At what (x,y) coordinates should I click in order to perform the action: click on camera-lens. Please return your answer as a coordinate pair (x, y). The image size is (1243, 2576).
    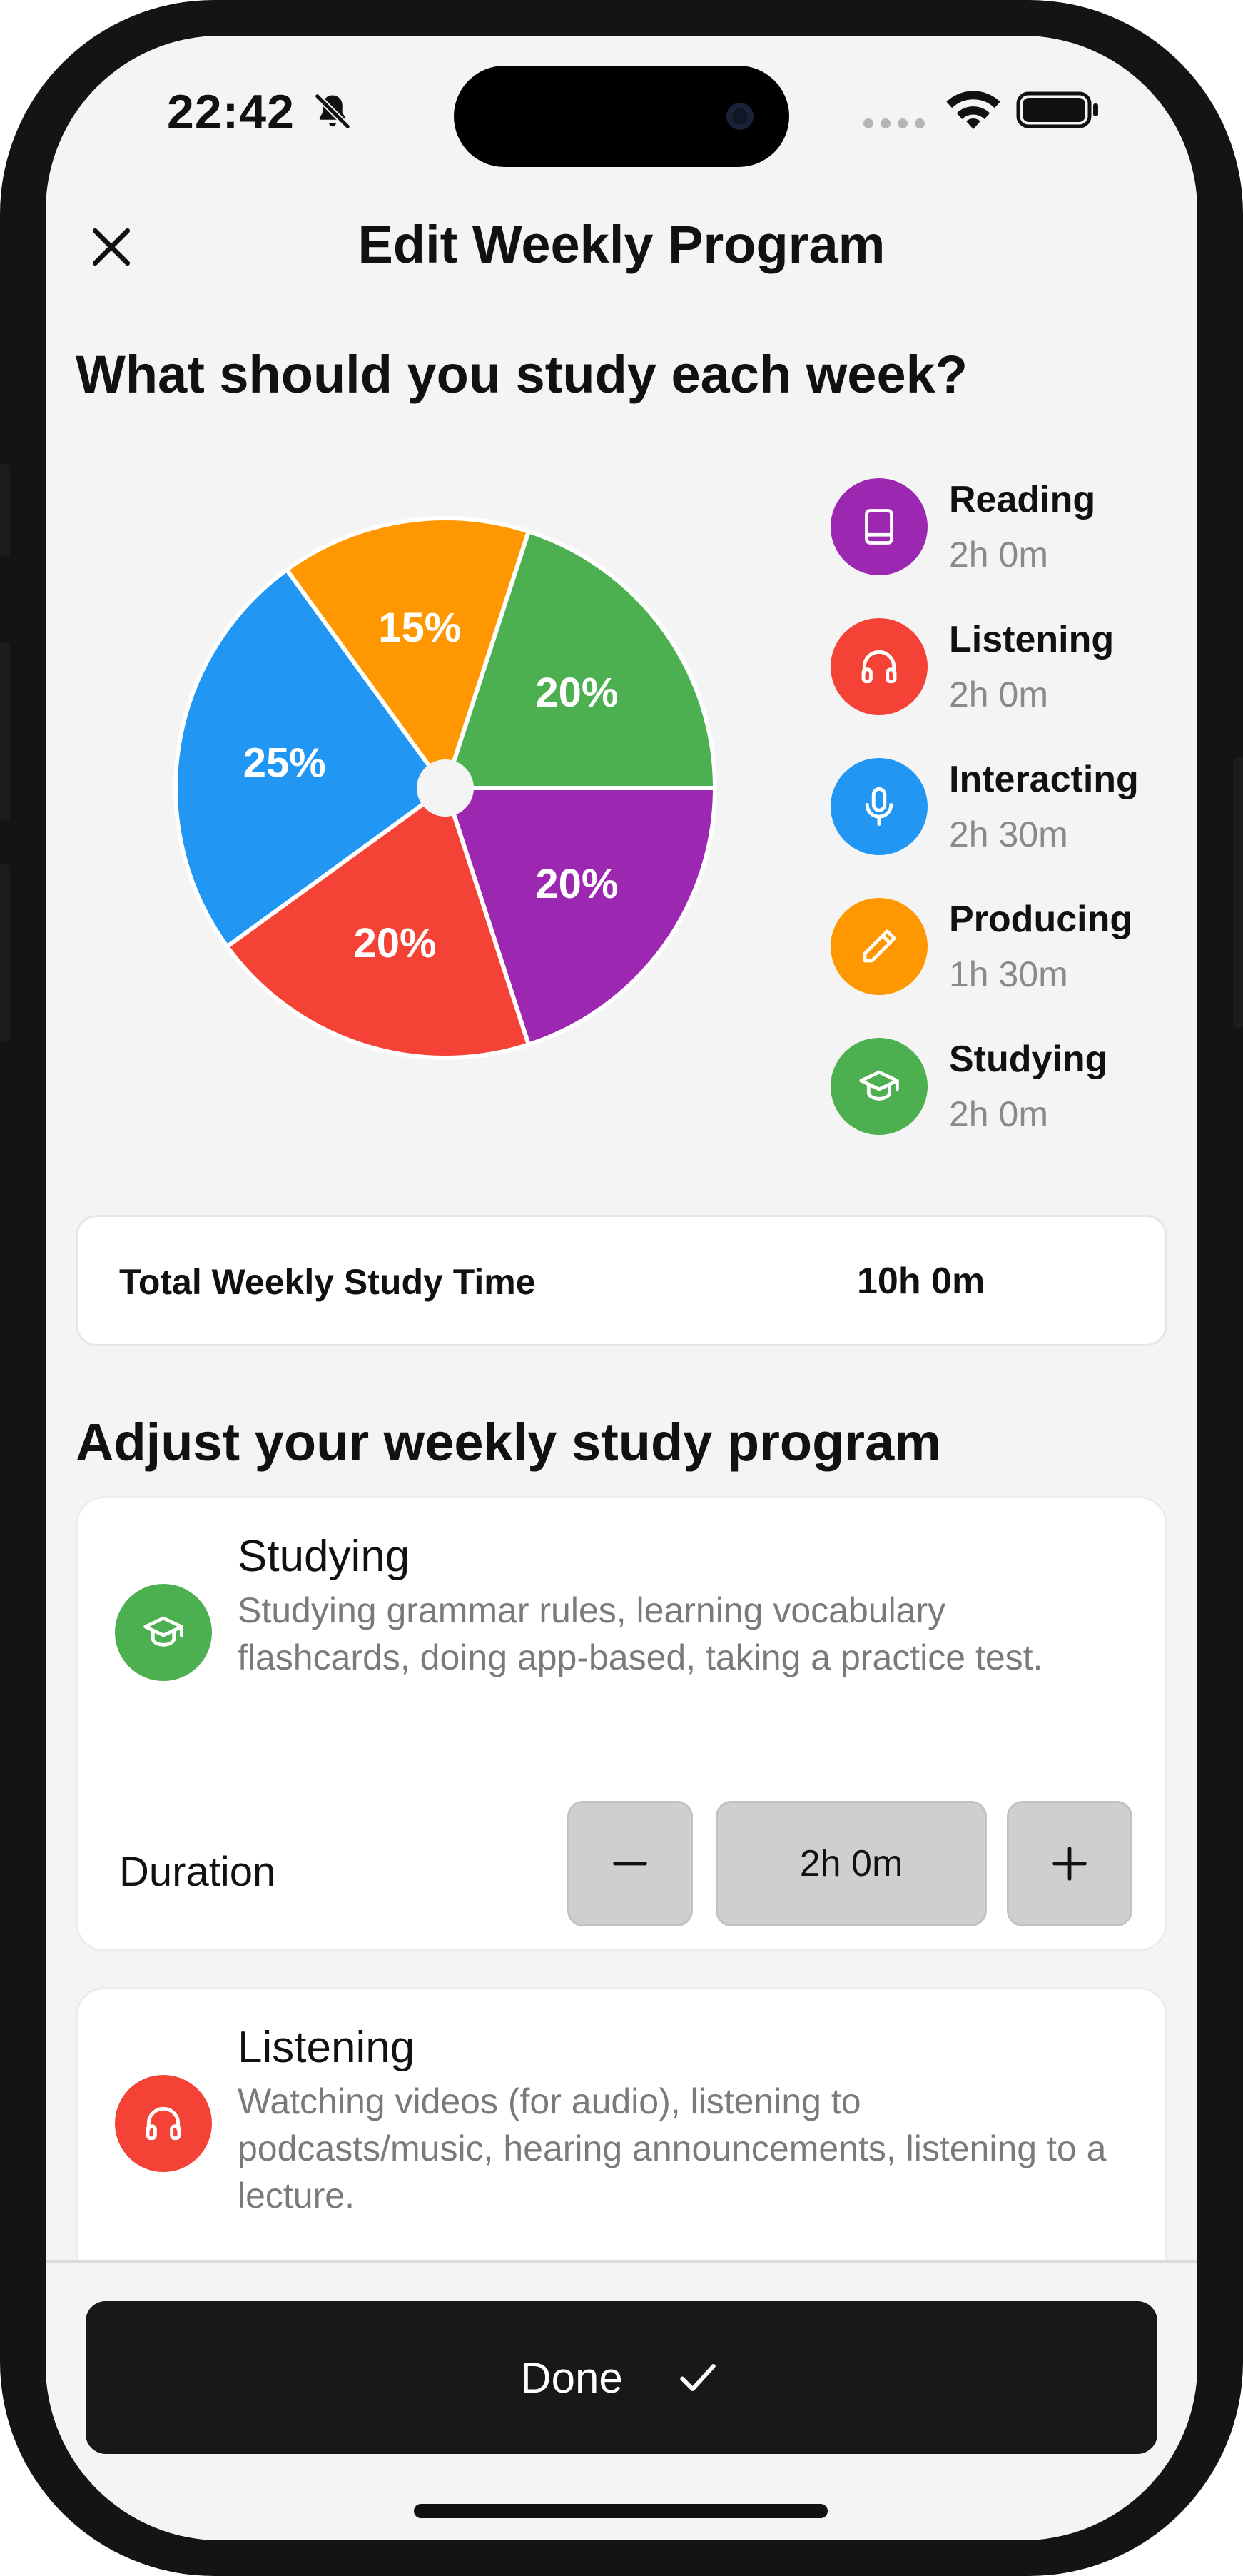
    Looking at the image, I should click on (740, 116).